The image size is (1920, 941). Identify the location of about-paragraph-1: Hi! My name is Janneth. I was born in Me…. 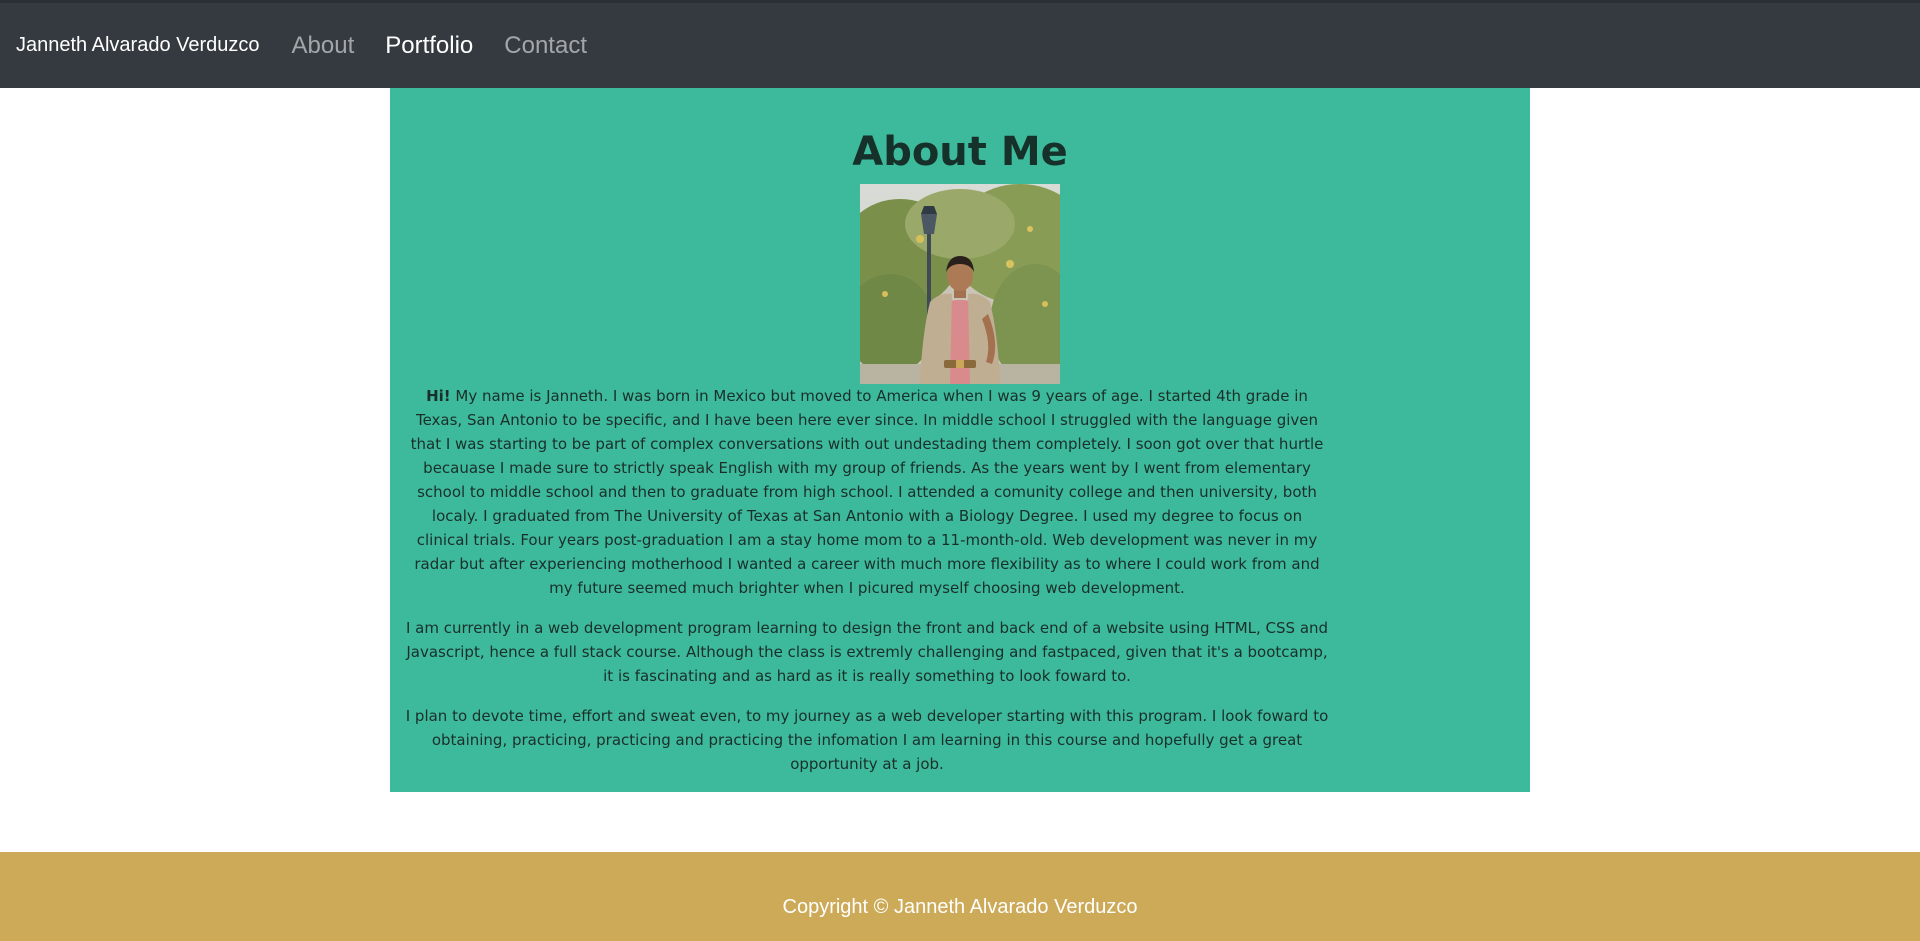
(867, 492).